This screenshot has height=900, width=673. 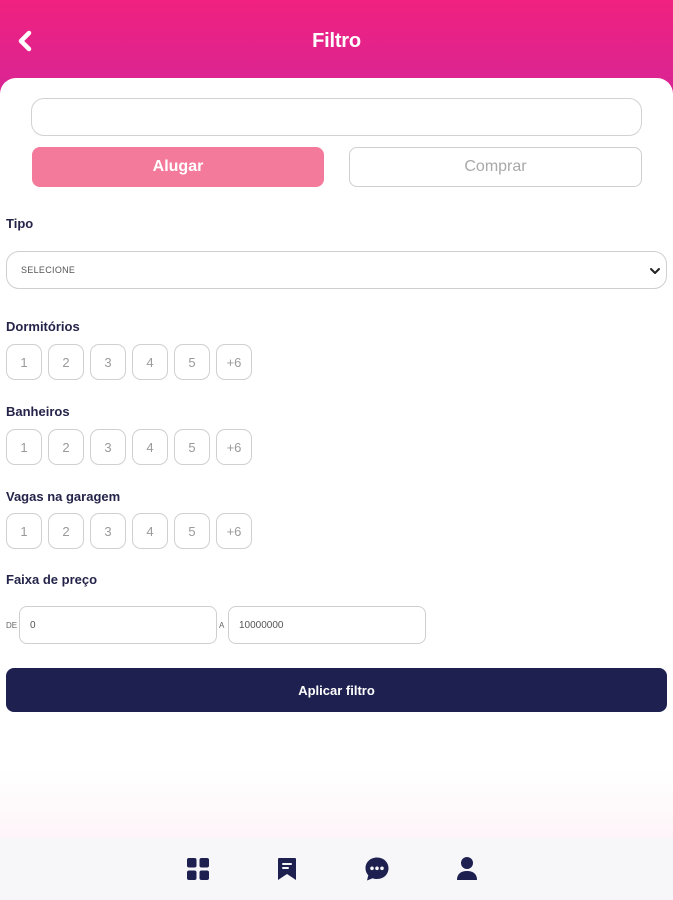 What do you see at coordinates (118, 625) in the screenshot?
I see `price-min-input` at bounding box center [118, 625].